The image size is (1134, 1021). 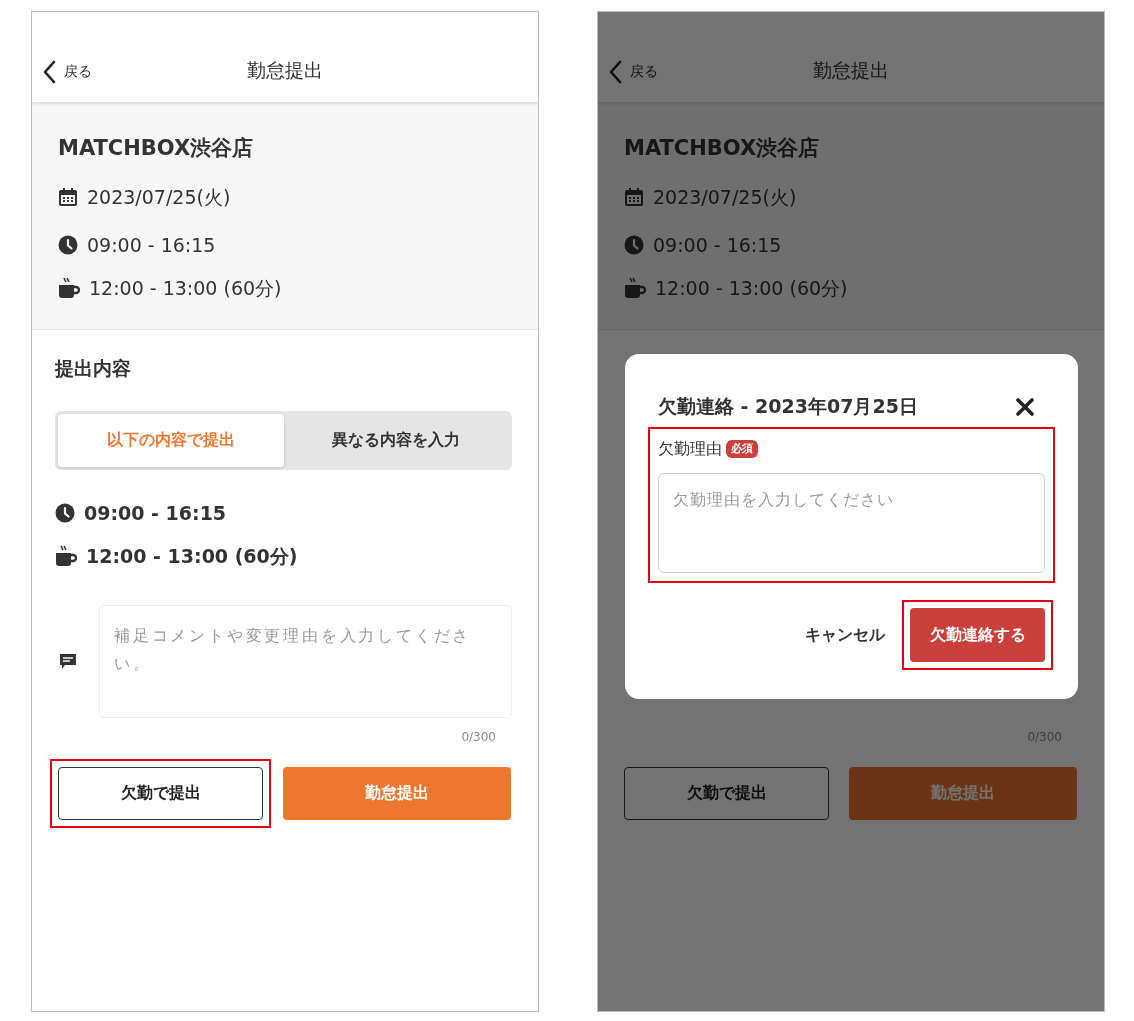 What do you see at coordinates (690, 449) in the screenshot?
I see `field-label: 欠勤理由` at bounding box center [690, 449].